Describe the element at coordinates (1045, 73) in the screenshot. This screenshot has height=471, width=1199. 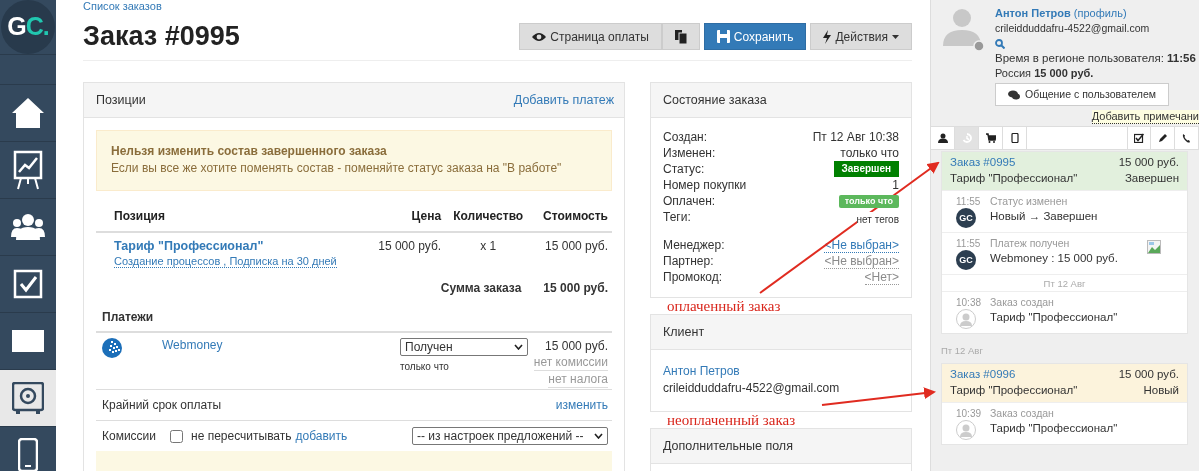
I see `country-total-text: Россия 15 000 руб.` at that location.